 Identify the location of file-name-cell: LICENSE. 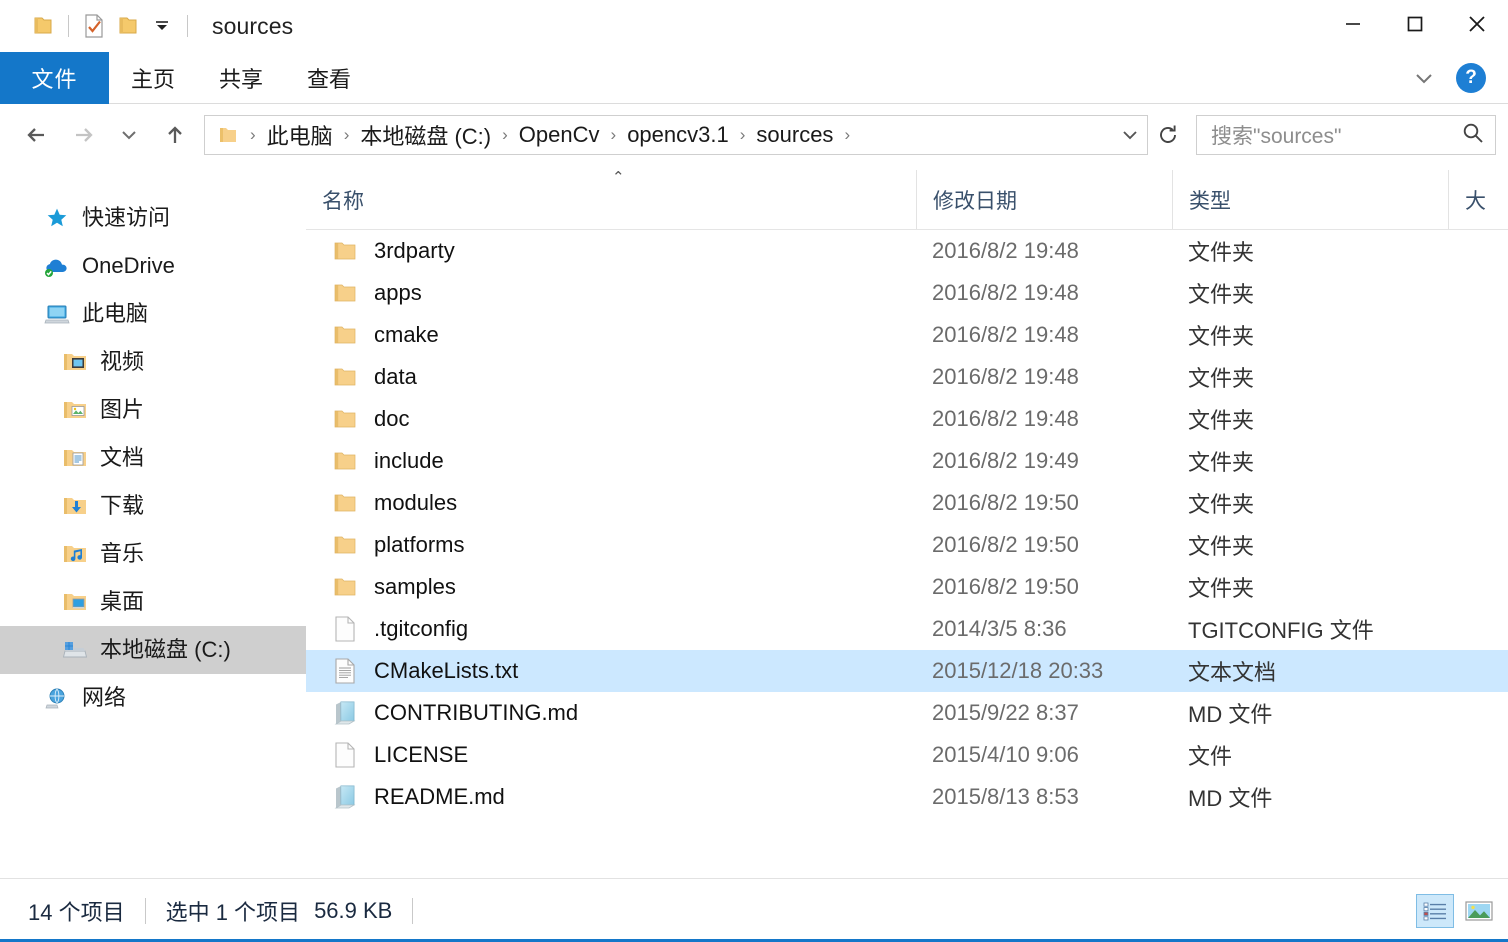
(611, 755).